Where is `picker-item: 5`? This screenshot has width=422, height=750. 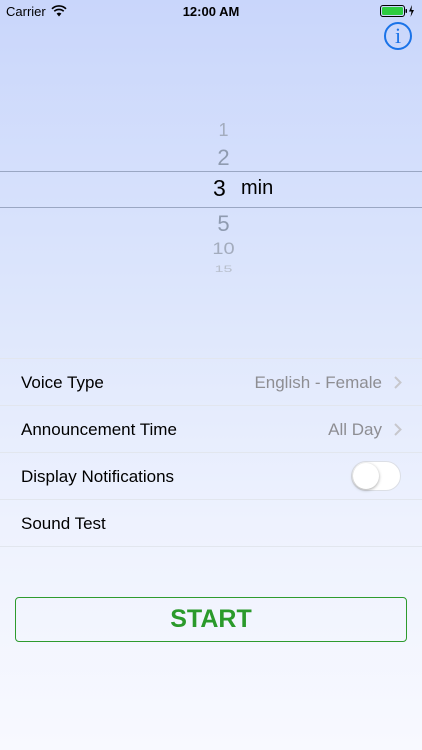
picker-item: 5 is located at coordinates (211, 224).